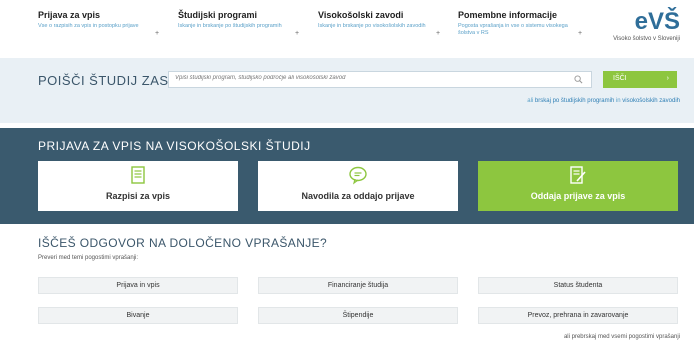 This screenshot has height=344, width=694. Describe the element at coordinates (138, 196) in the screenshot. I see `card-label: Razpisi za vpis` at that location.